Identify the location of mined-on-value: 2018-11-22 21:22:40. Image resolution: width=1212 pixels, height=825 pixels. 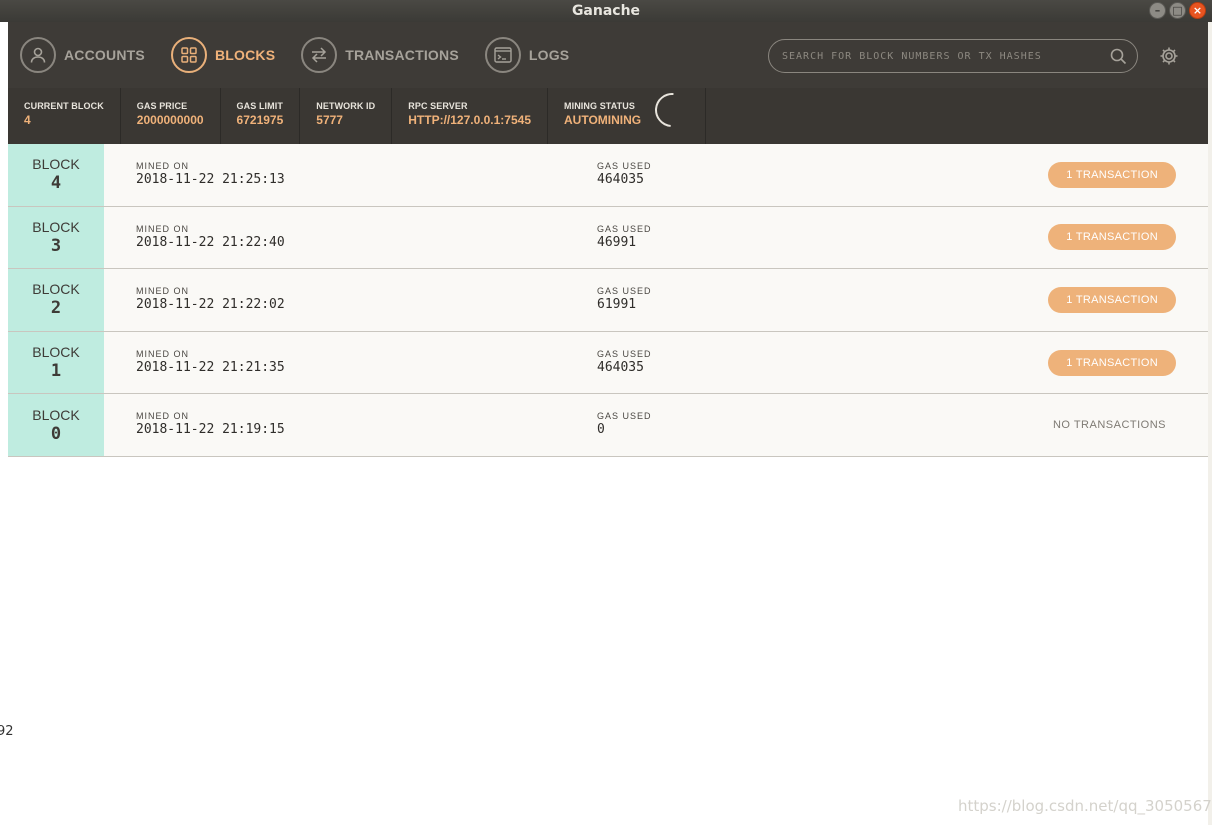
(210, 242).